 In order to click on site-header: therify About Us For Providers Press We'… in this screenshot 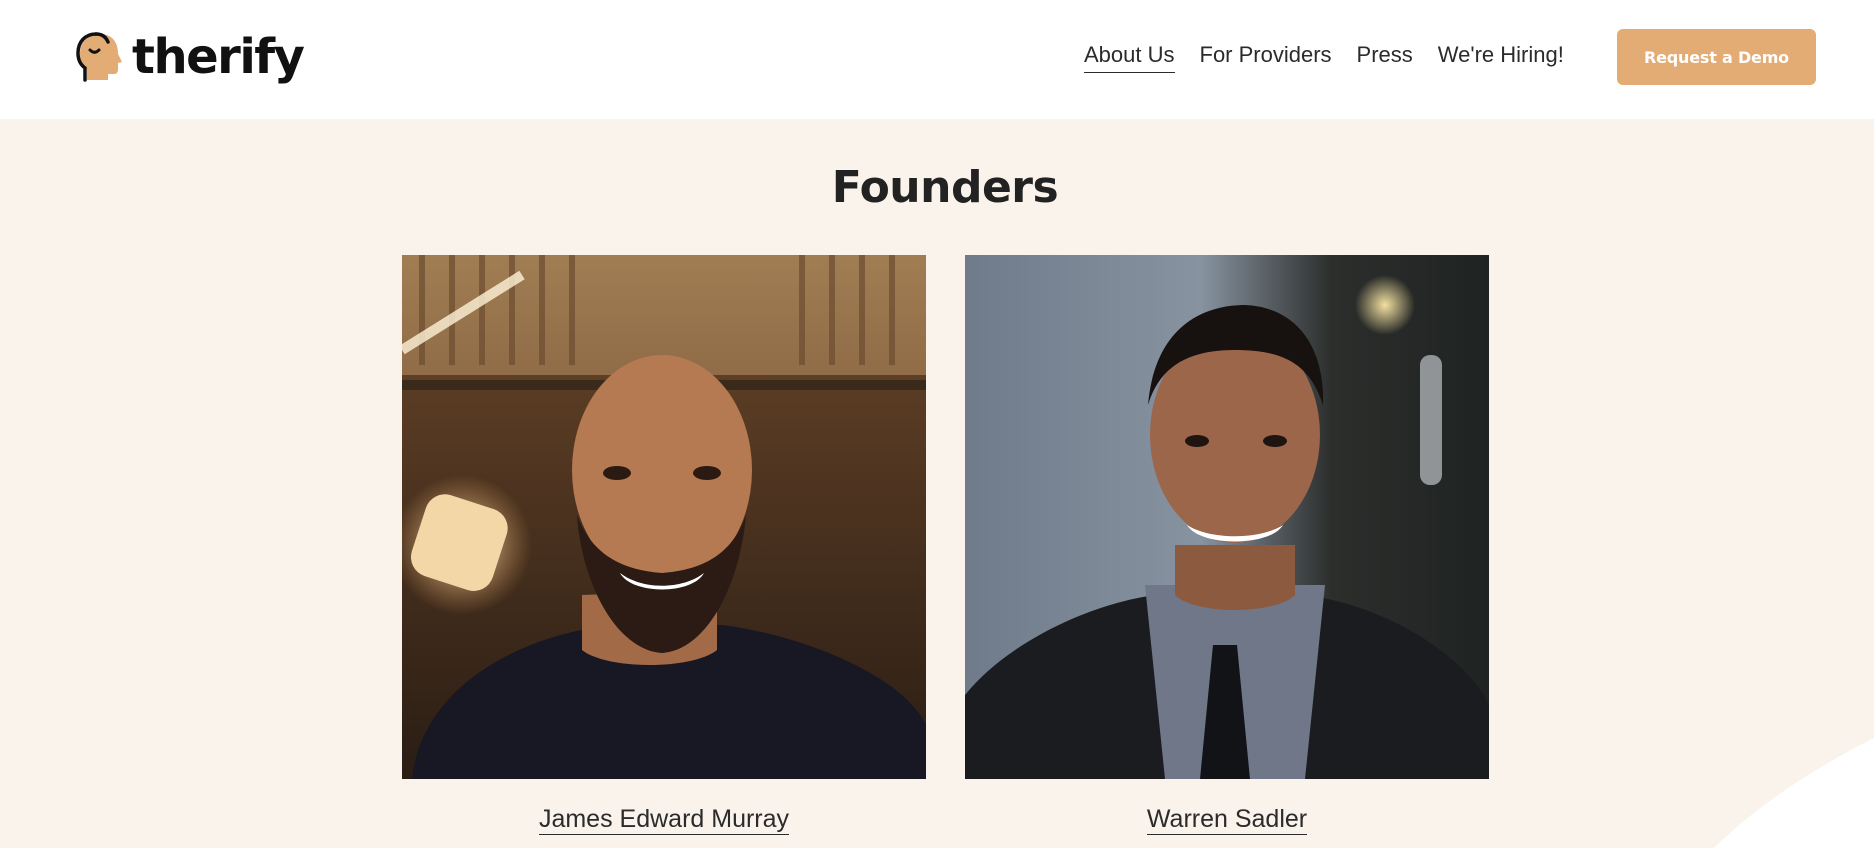, I will do `click(937, 59)`.